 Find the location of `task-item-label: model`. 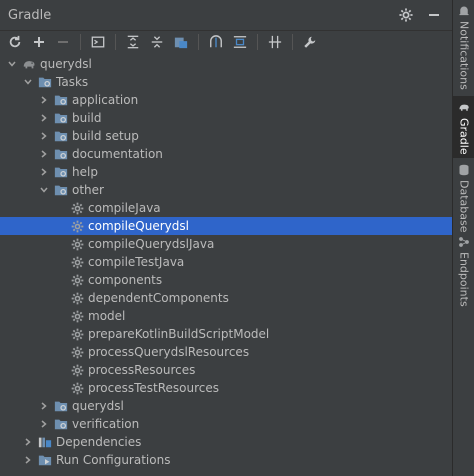

task-item-label: model is located at coordinates (107, 316).